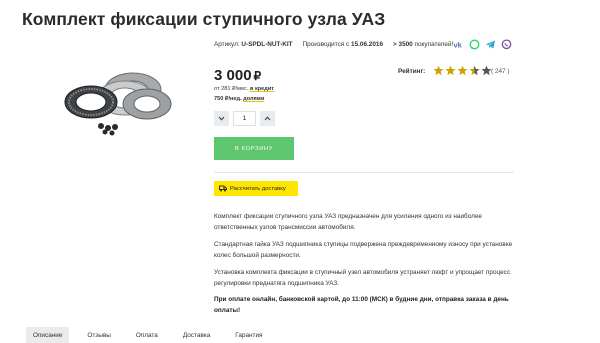  I want to click on tab-warranty: Гарантия, so click(248, 335).